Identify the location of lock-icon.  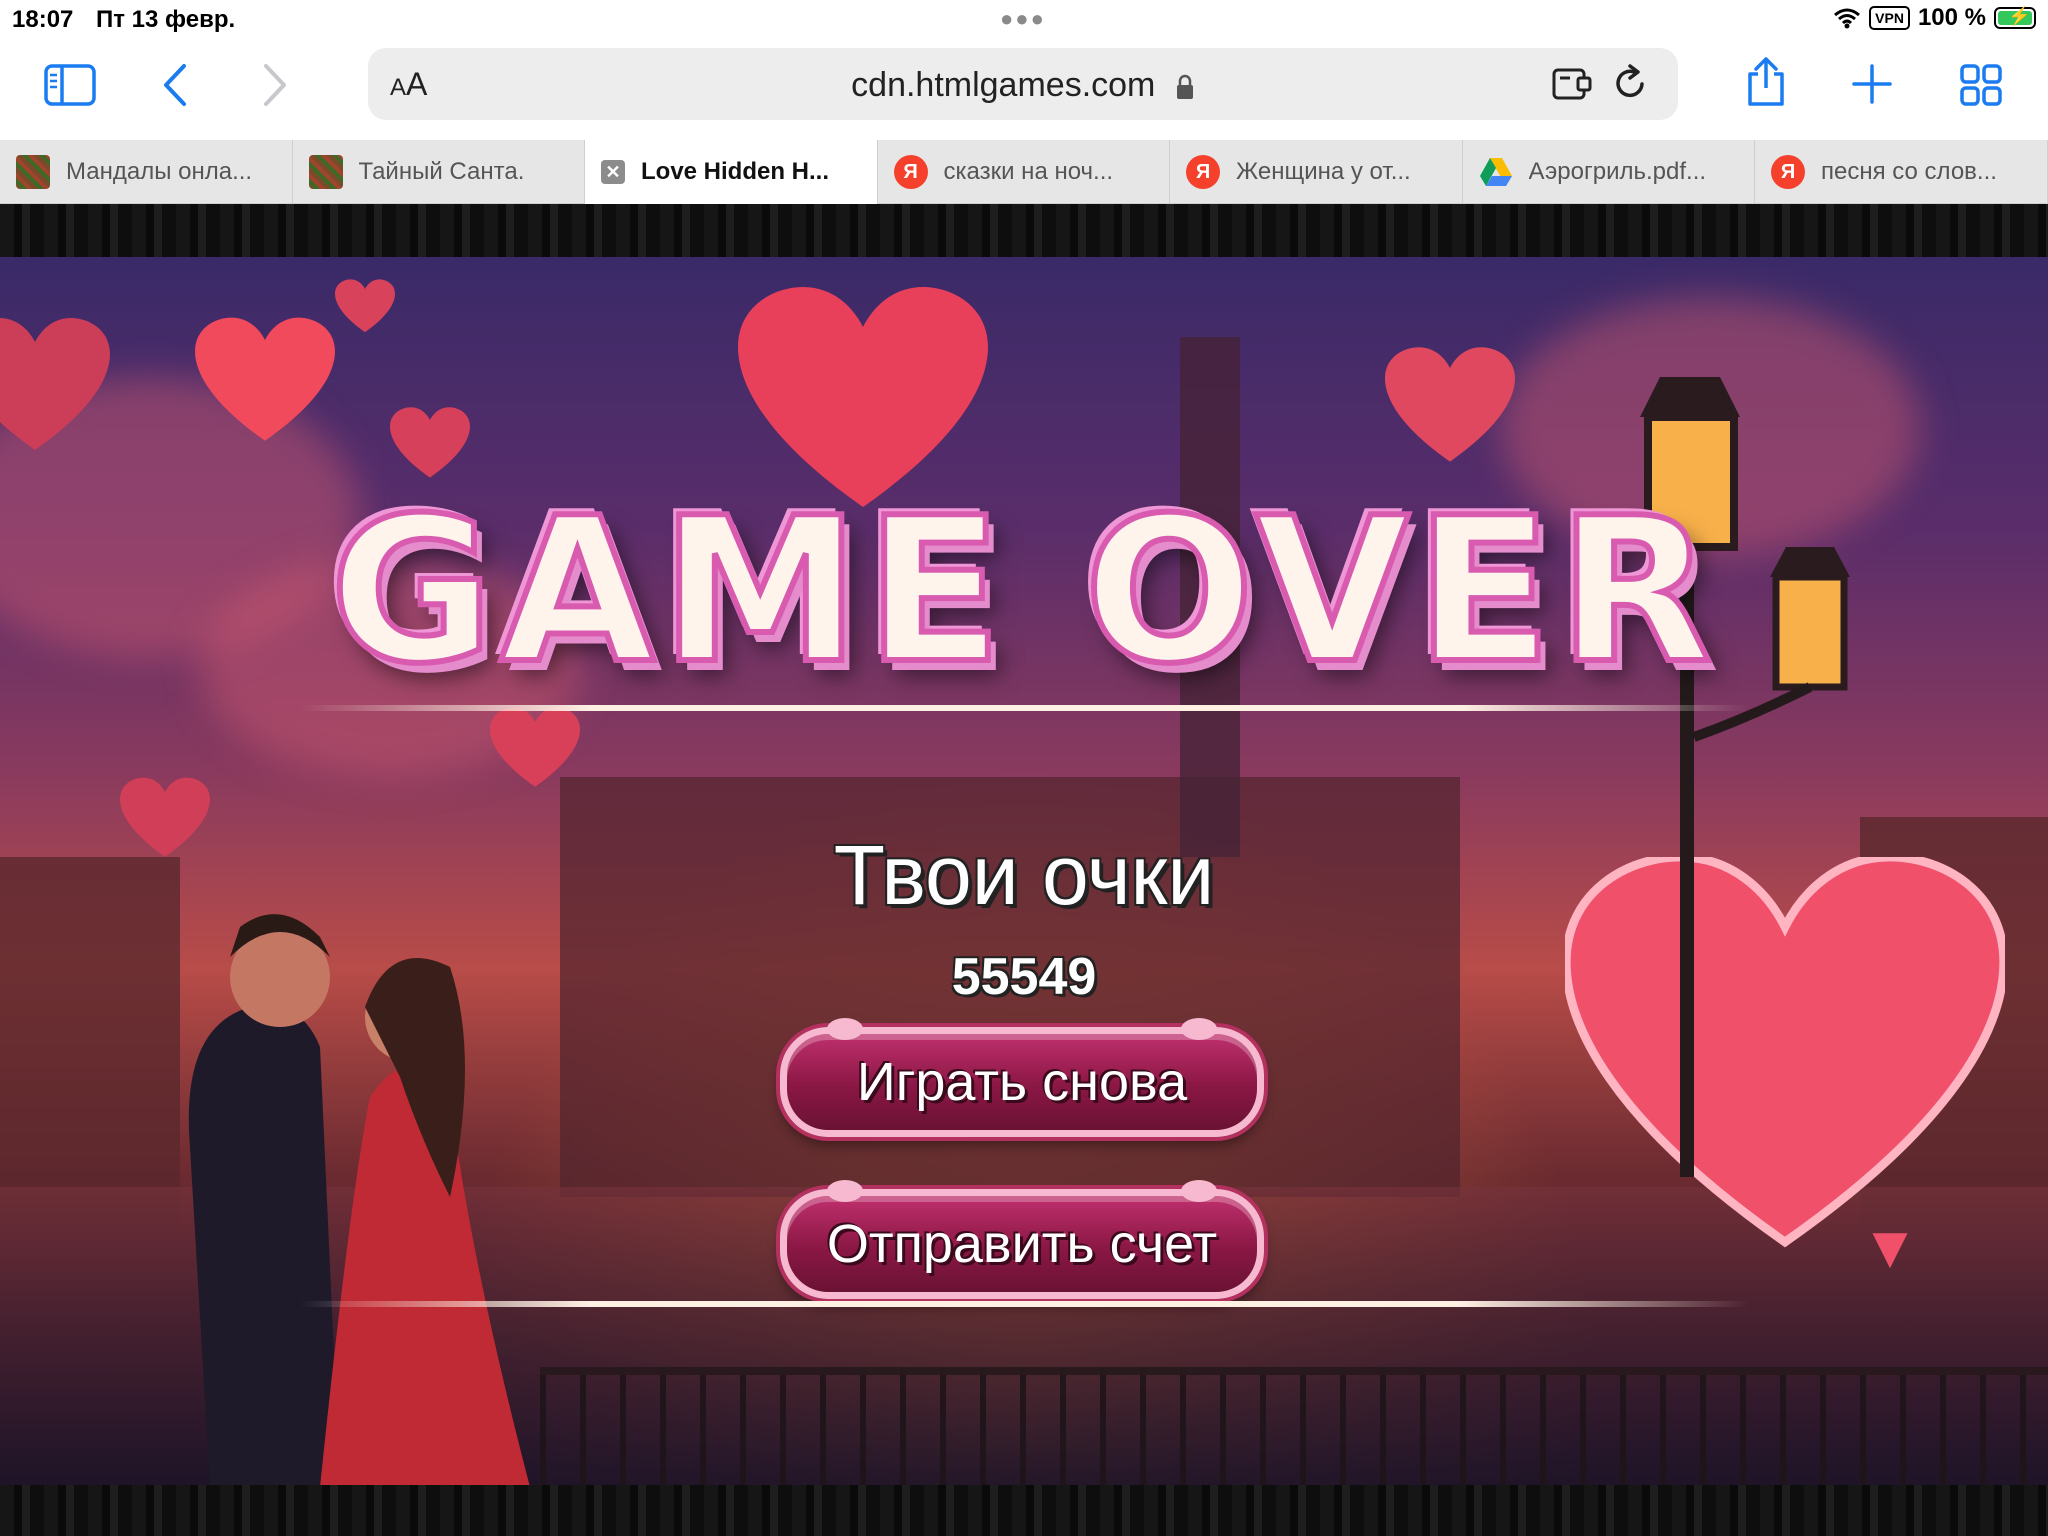
(1184, 87).